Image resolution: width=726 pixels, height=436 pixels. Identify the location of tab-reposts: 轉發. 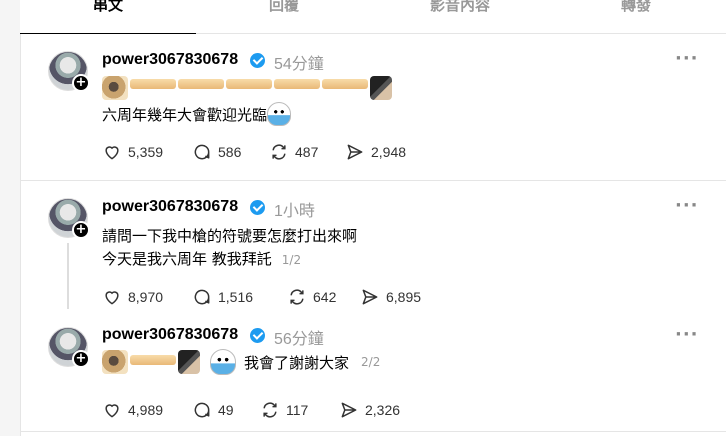
(636, 17).